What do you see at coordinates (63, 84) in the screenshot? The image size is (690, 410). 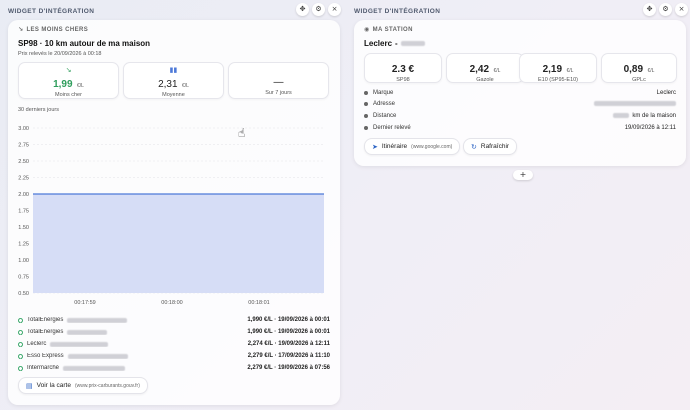 I see `stat-value: 1,99` at bounding box center [63, 84].